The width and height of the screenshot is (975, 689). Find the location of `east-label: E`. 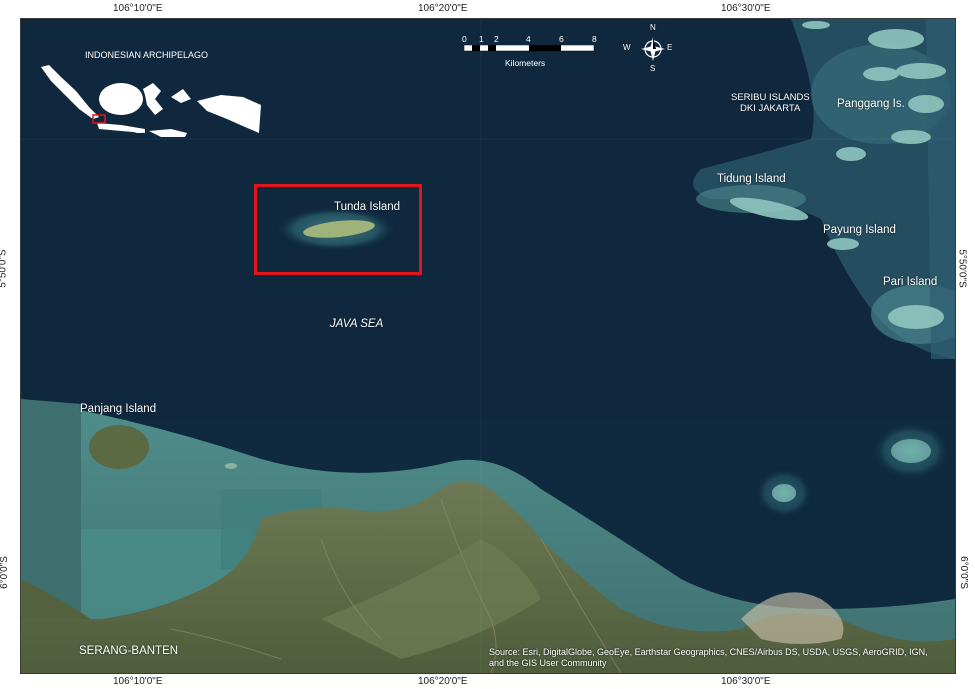

east-label: E is located at coordinates (670, 47).